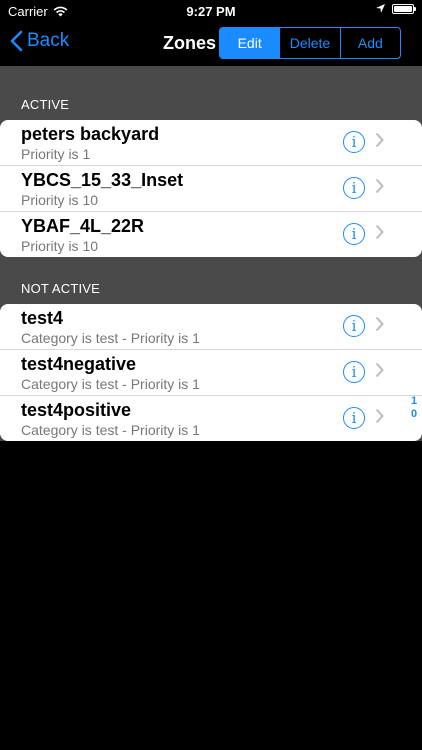 This screenshot has width=422, height=750. I want to click on zone-name: peters backyard, so click(90, 134).